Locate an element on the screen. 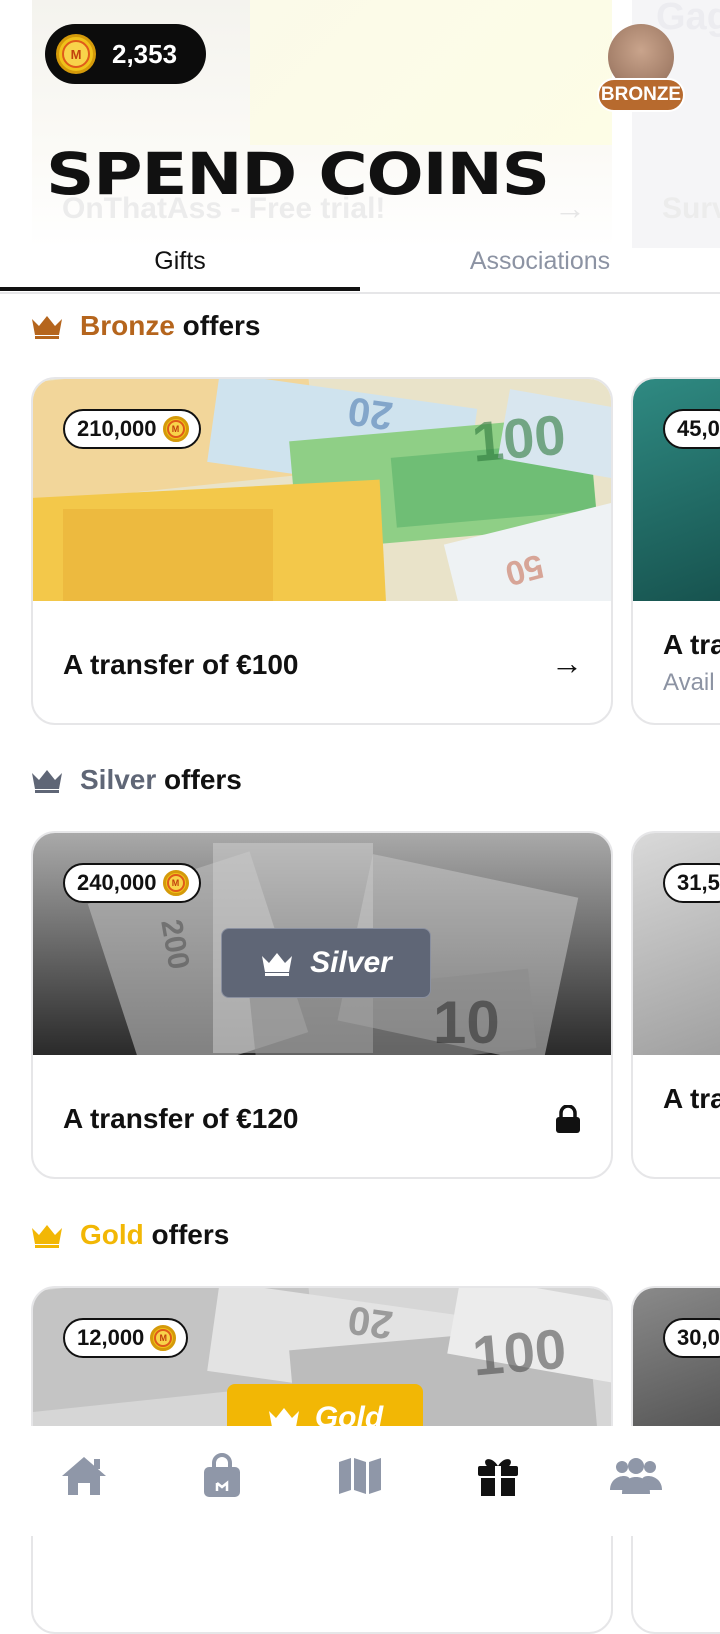 The image size is (720, 1634). arrow-right-icon: → is located at coordinates (567, 663).